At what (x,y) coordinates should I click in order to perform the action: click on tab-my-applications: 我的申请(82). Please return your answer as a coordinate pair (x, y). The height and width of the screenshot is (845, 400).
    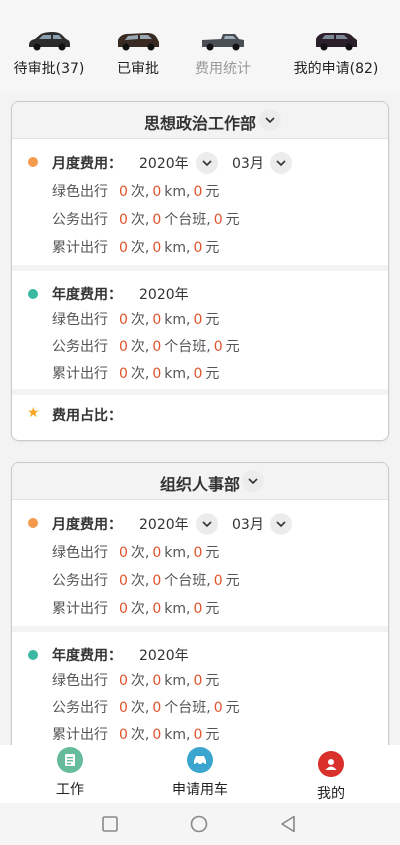
    Looking at the image, I should click on (336, 54).